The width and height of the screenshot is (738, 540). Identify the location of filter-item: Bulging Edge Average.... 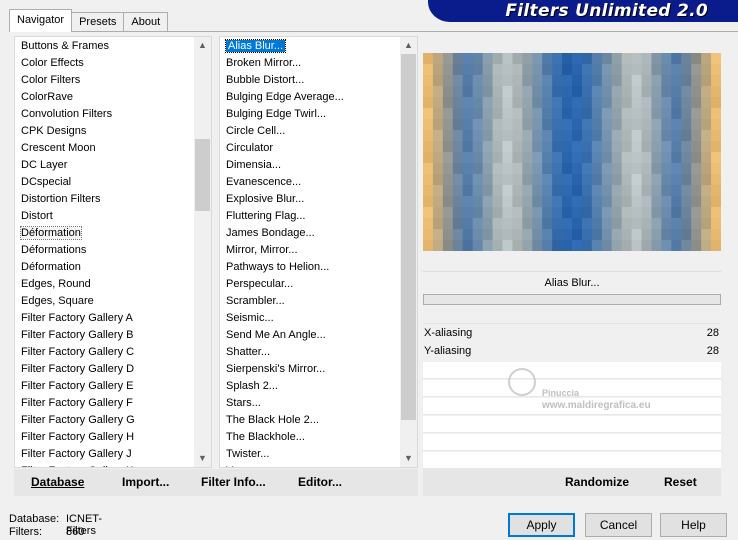
(282, 97).